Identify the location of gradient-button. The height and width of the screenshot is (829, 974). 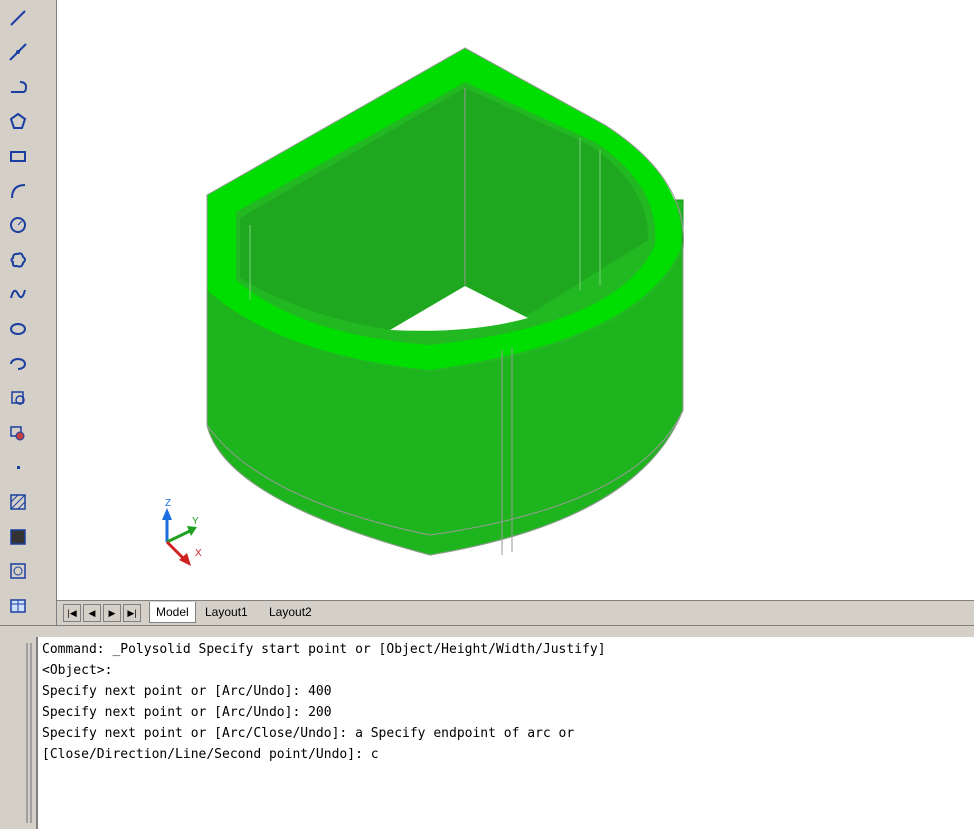
(18, 539).